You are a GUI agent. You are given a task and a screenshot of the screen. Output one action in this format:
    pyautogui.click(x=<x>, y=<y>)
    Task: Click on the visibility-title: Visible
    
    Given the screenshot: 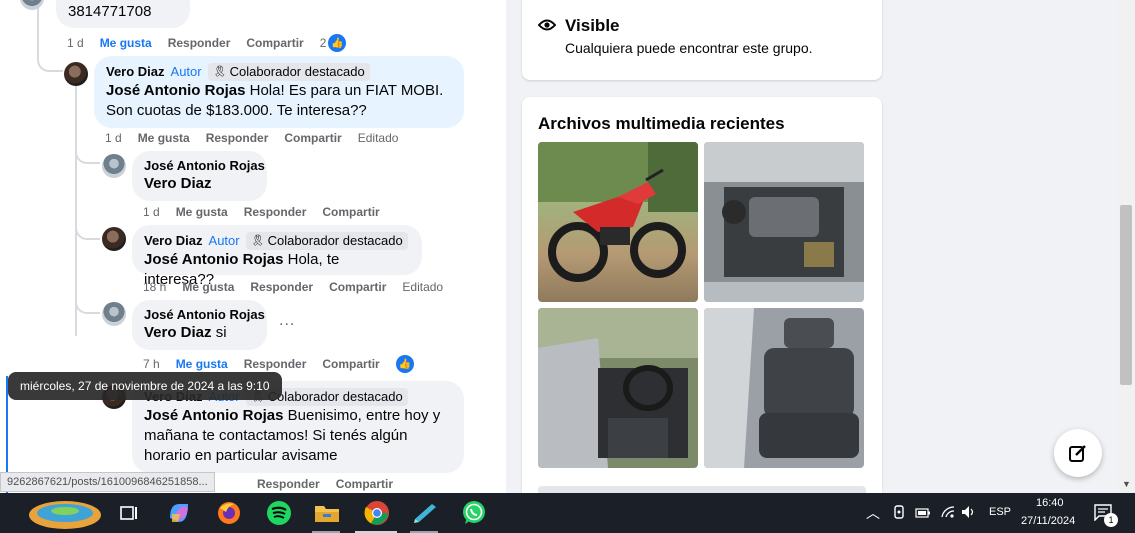 What is the action you would take?
    pyautogui.click(x=592, y=25)
    